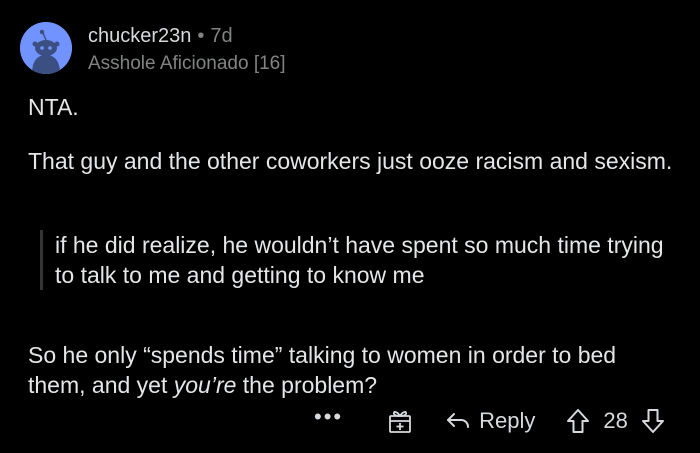 Image resolution: width=700 pixels, height=453 pixels. Describe the element at coordinates (205, 385) in the screenshot. I see `emphasis-text: you’re` at that location.